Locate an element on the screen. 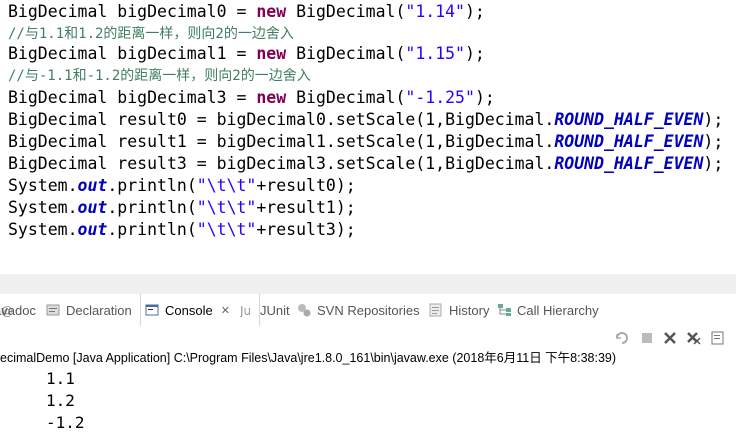 The width and height of the screenshot is (736, 434). tab-declaration: Declaration is located at coordinates (89, 310).